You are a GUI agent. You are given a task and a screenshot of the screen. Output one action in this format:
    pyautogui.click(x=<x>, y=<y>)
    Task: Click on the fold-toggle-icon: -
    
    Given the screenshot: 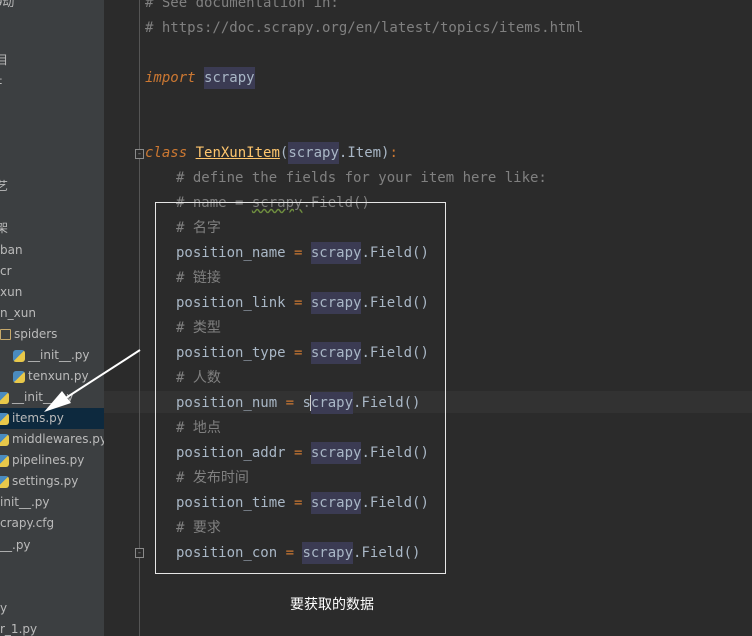 What is the action you would take?
    pyautogui.click(x=139, y=154)
    